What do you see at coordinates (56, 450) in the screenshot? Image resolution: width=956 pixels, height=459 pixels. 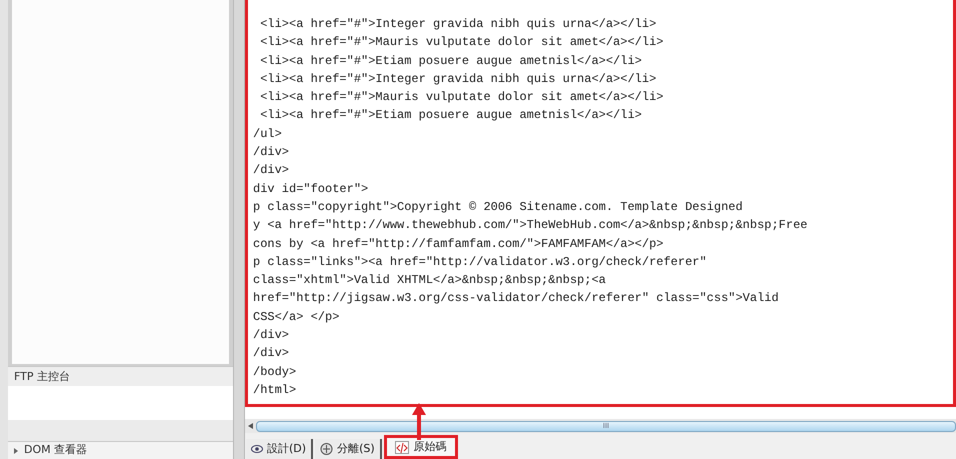 I see `panel-title: DOM 查看器` at bounding box center [56, 450].